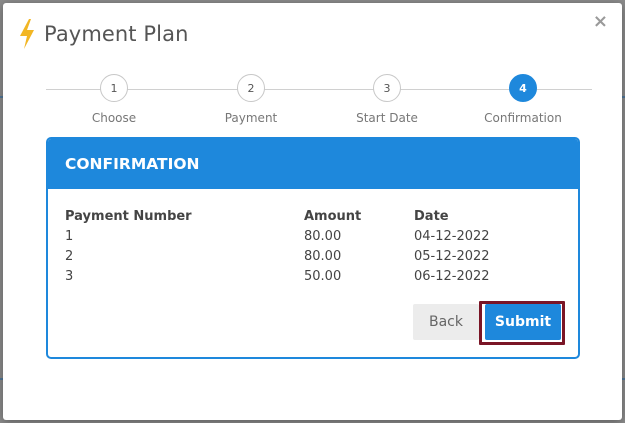  What do you see at coordinates (523, 322) in the screenshot?
I see `submit-button: Submit` at bounding box center [523, 322].